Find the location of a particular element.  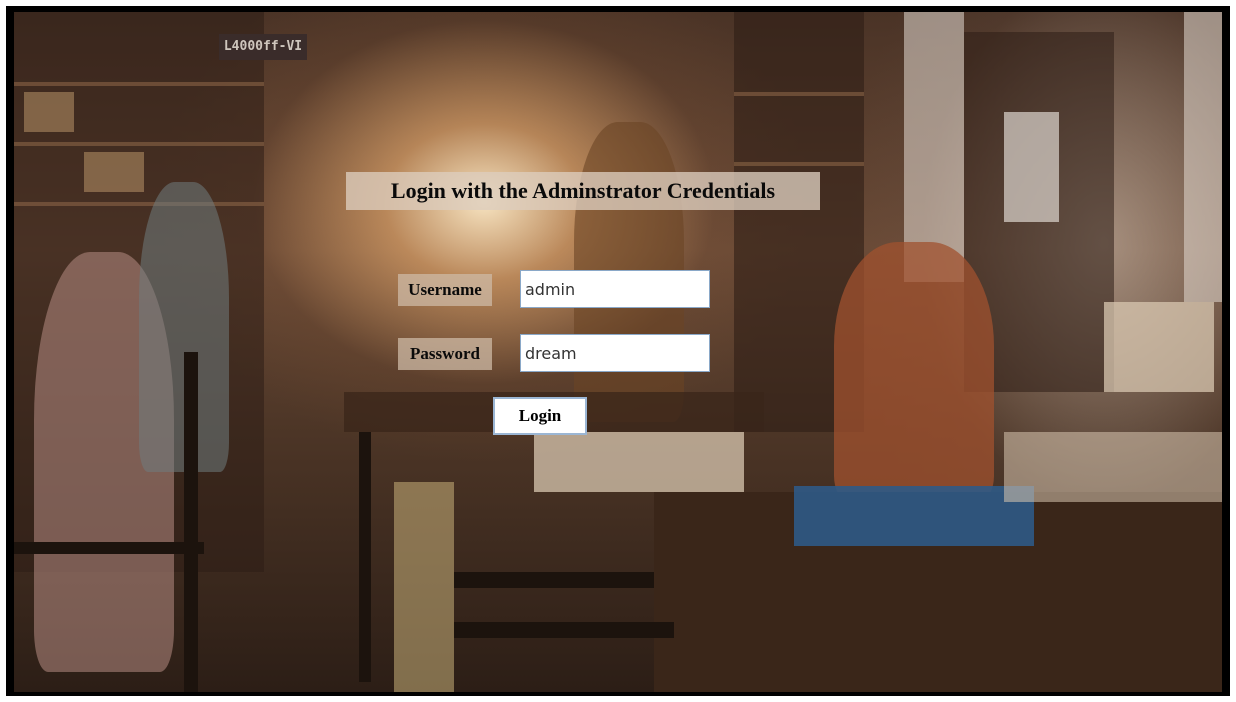

username-label: Username is located at coordinates (445, 290).